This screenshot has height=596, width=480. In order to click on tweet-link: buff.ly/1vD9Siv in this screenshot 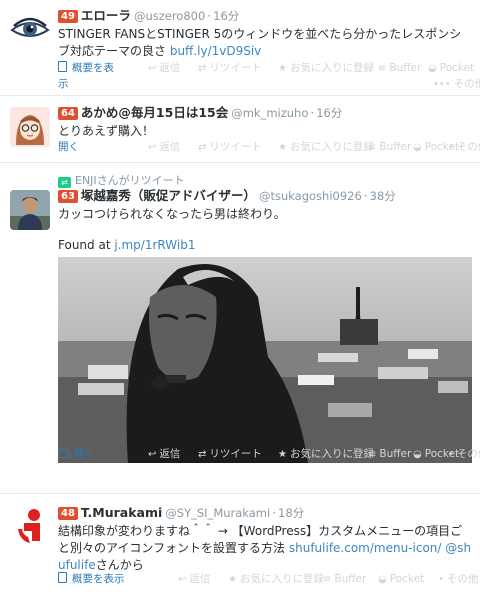, I will do `click(215, 51)`.